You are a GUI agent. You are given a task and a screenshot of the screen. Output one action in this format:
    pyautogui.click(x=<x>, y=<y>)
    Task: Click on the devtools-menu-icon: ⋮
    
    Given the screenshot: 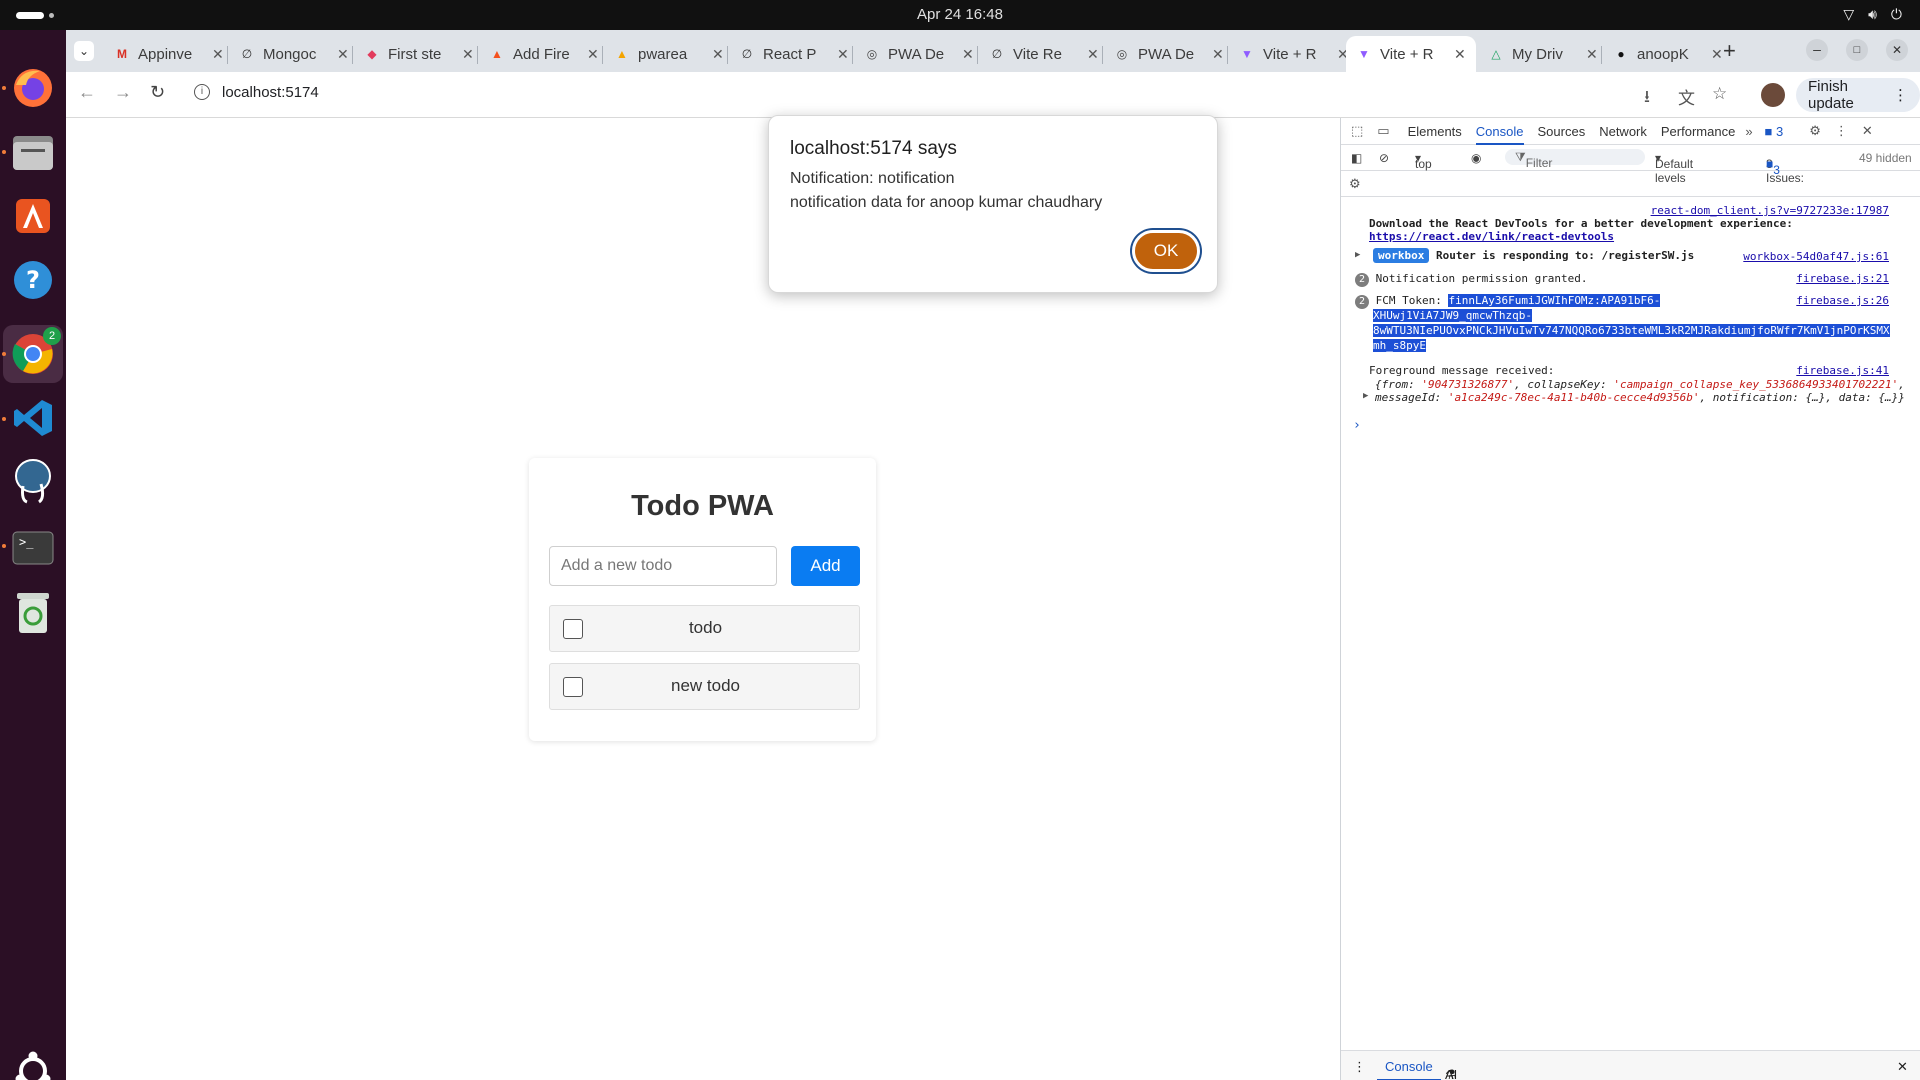 What is the action you would take?
    pyautogui.click(x=1841, y=131)
    